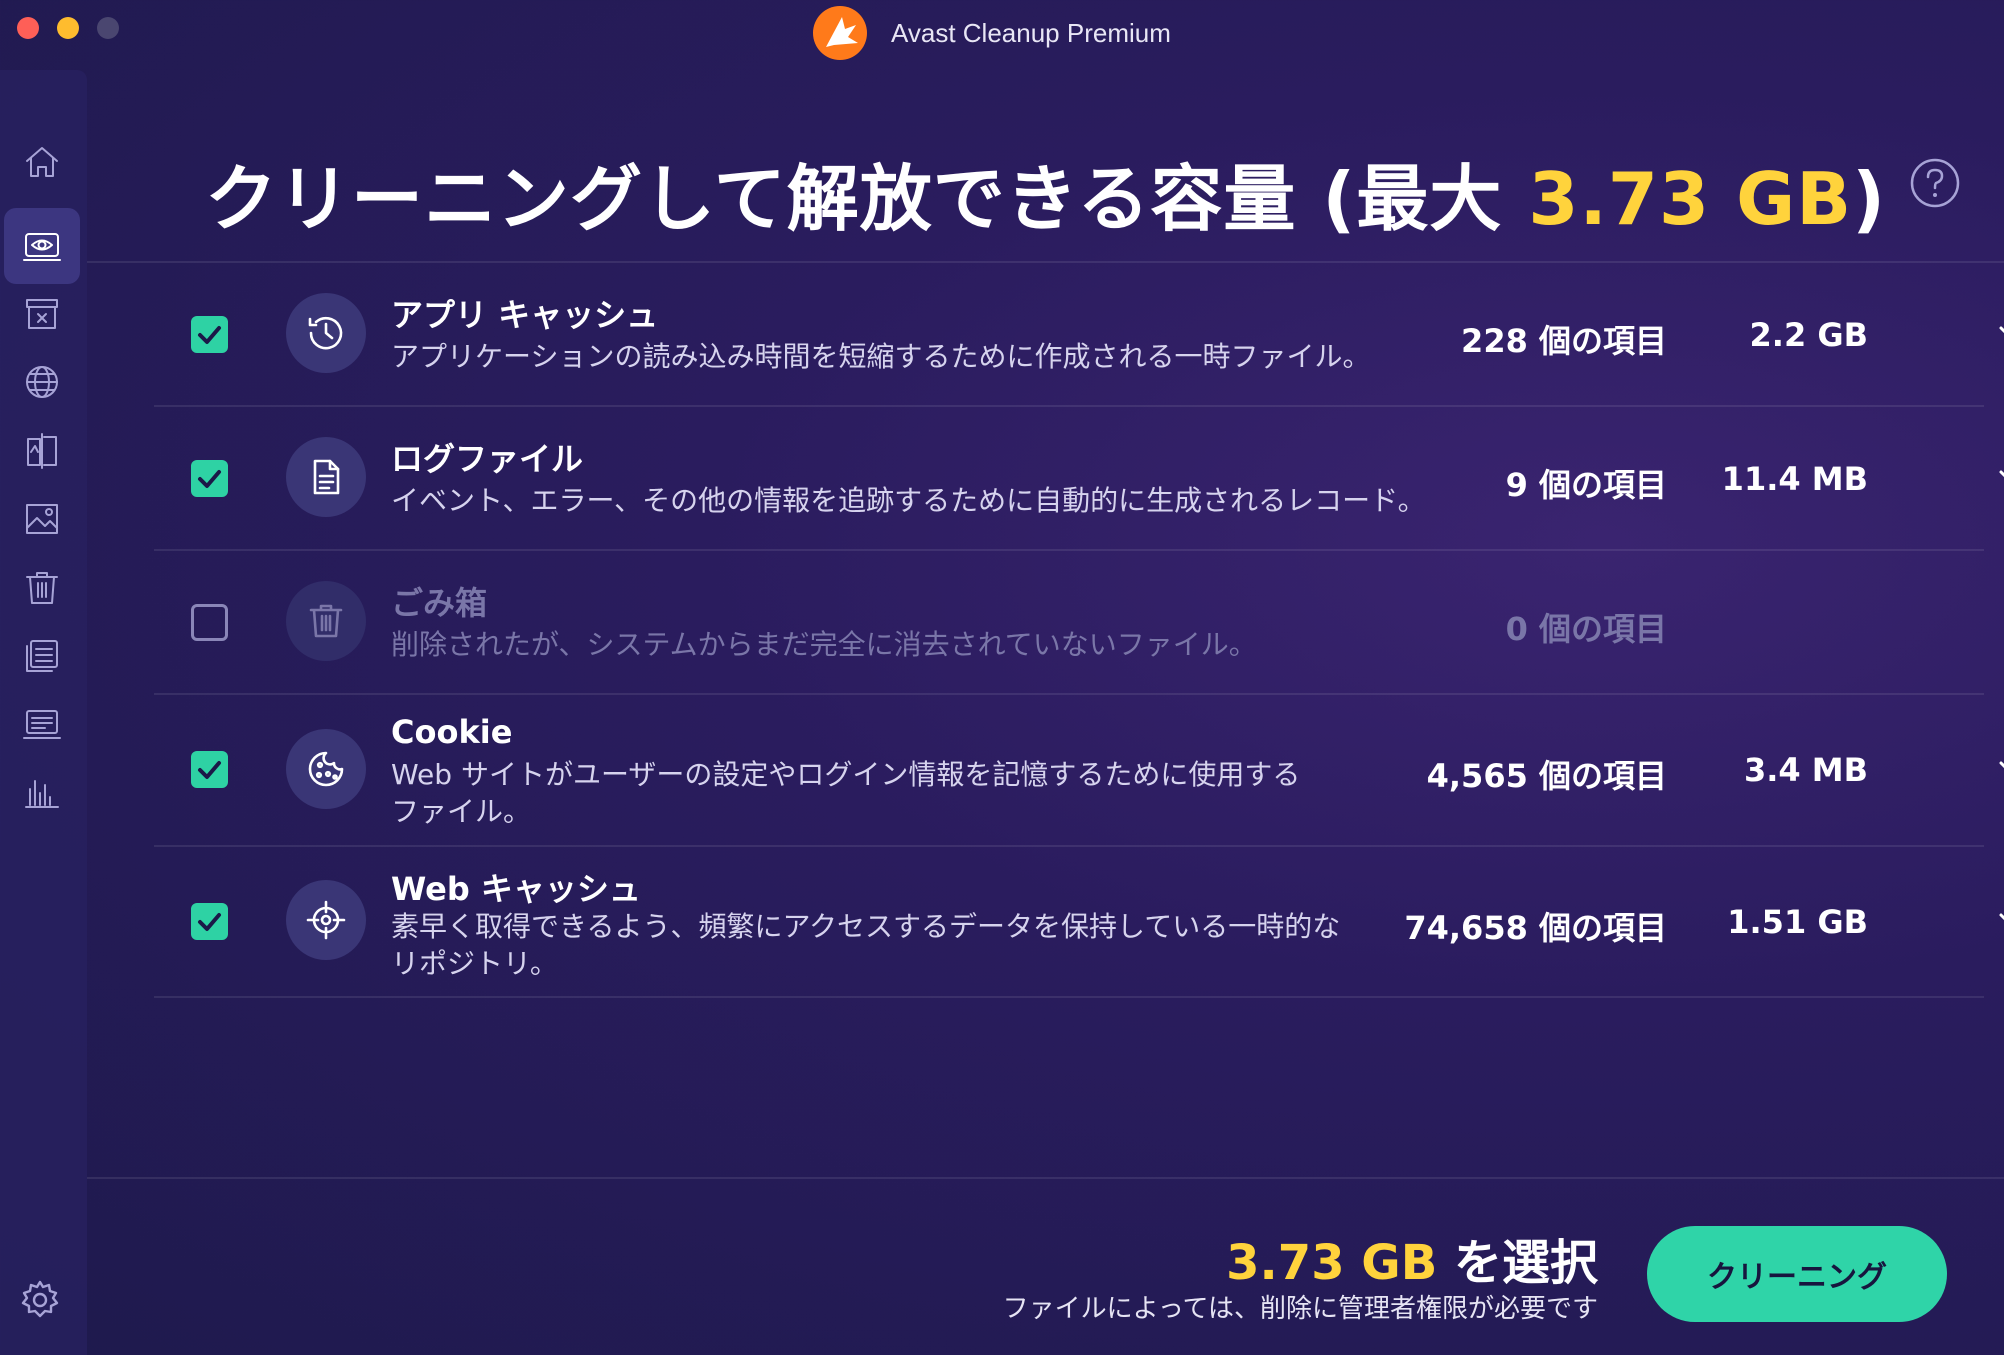 This screenshot has height=1355, width=2004. What do you see at coordinates (1690, 199) in the screenshot?
I see `page-title-value: 3.73 GB` at bounding box center [1690, 199].